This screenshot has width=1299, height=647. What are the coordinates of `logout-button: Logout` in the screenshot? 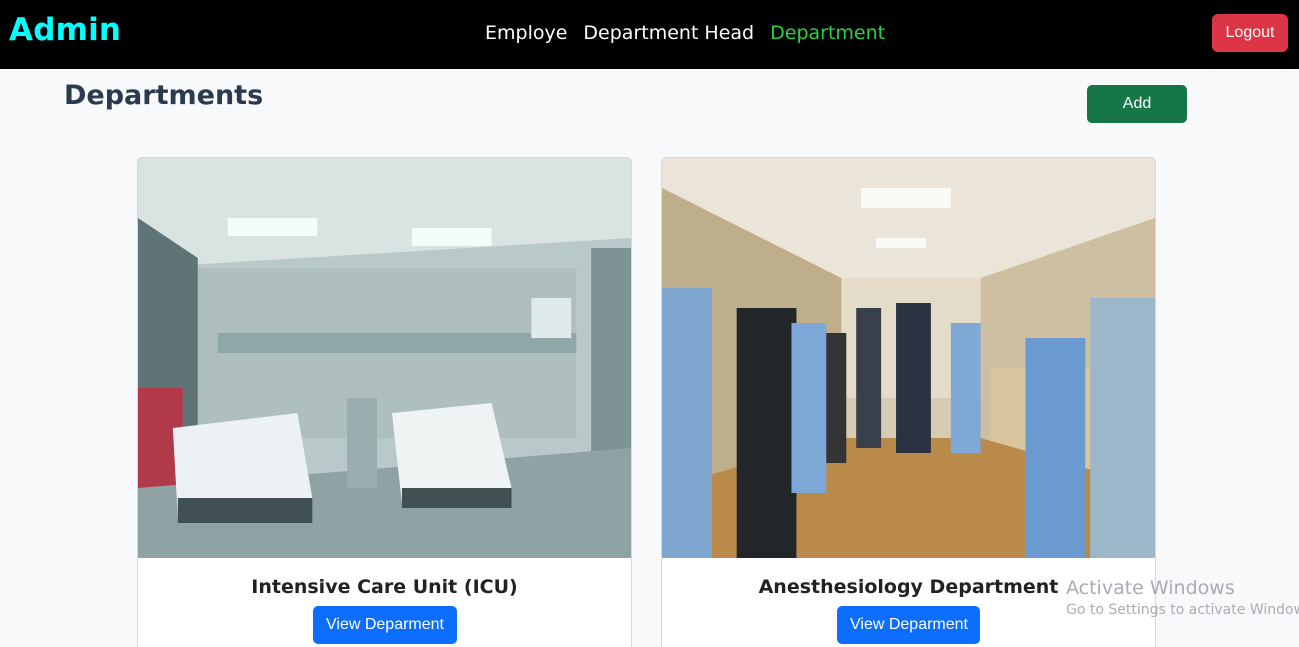 It's located at (1250, 33).